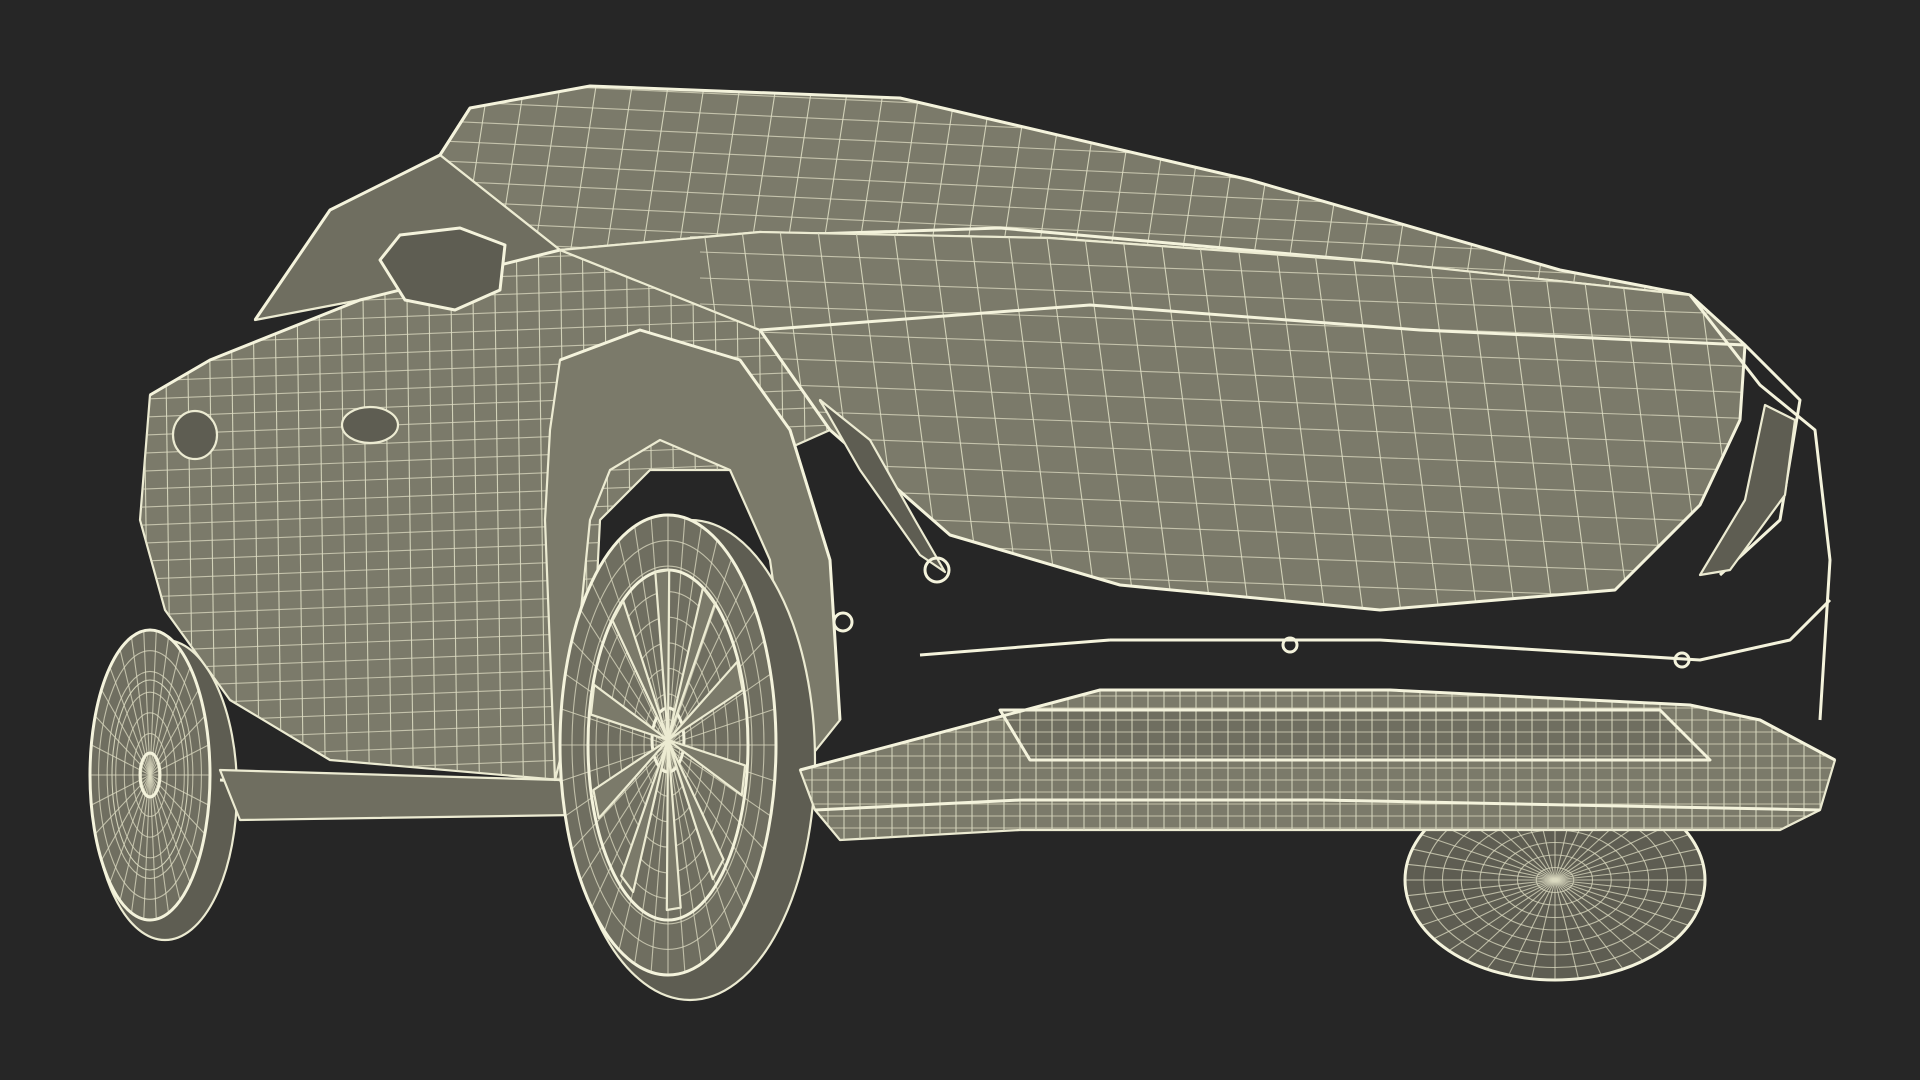  What do you see at coordinates (687, 757) in the screenshot?
I see `wheel-front-left` at bounding box center [687, 757].